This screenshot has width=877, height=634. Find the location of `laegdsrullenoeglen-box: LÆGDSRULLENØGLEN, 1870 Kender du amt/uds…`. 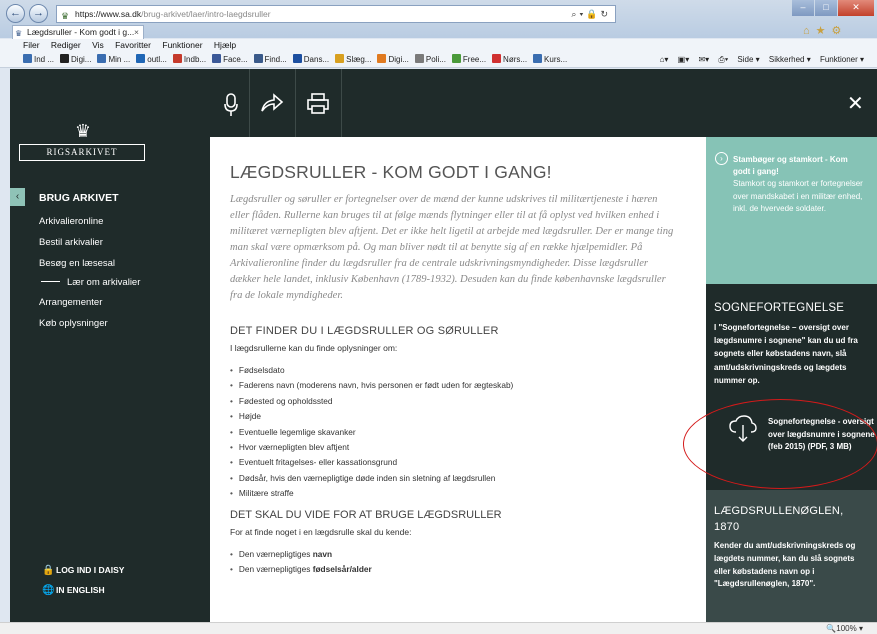

laegdsrullenoeglen-box: LÆGDSRULLENØGLEN, 1870 Kender du amt/uds… is located at coordinates (791, 556).